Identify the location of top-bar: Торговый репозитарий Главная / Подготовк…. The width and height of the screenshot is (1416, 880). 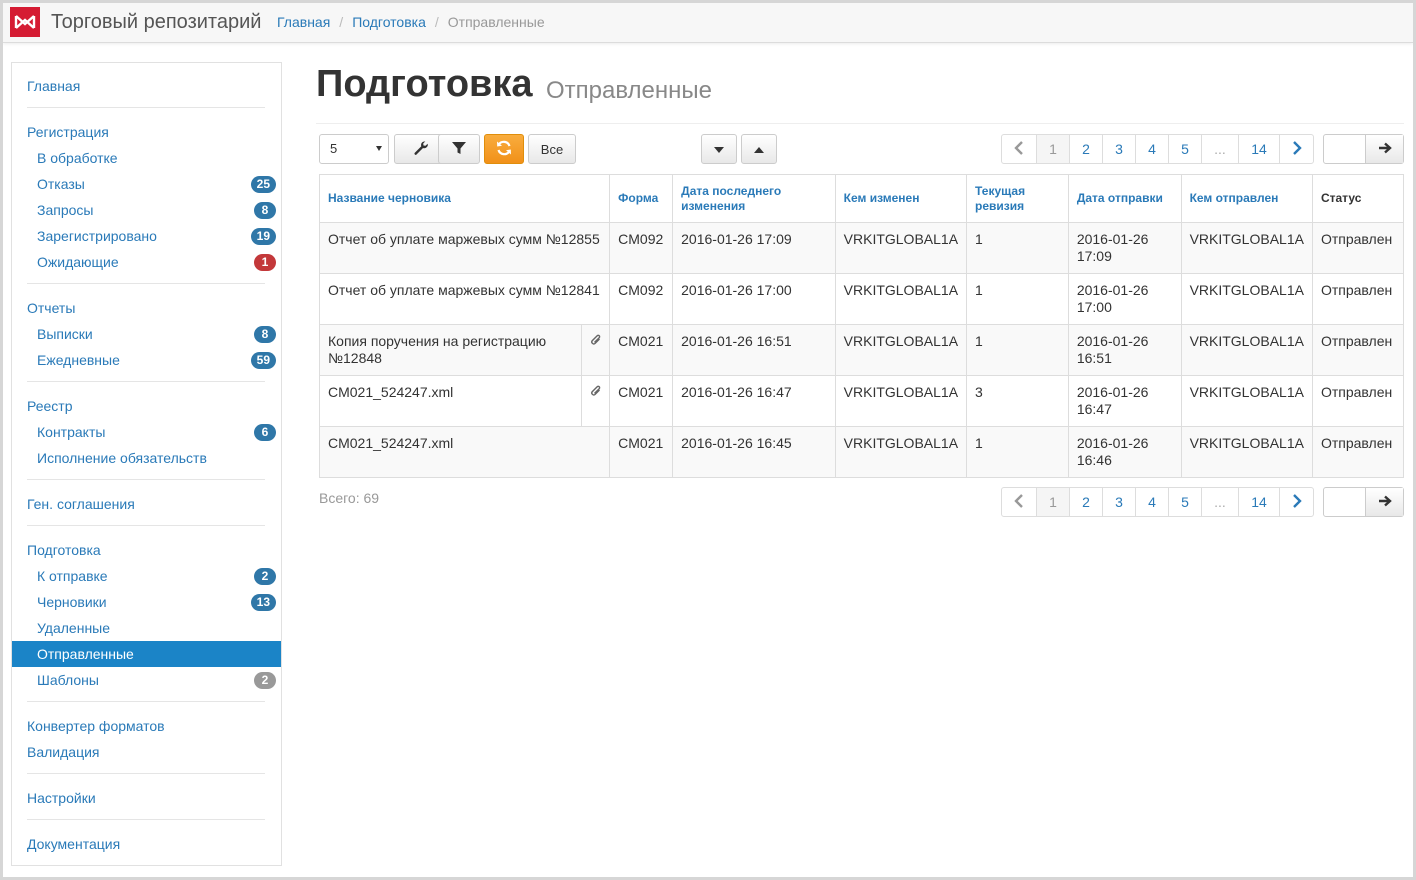
(708, 23).